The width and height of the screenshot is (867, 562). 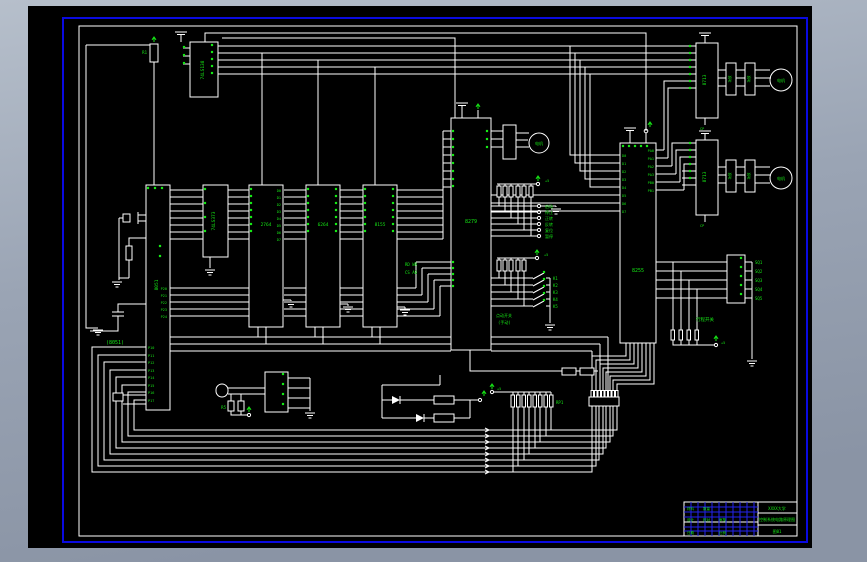 I want to click on resistor-r1, so click(x=154, y=53).